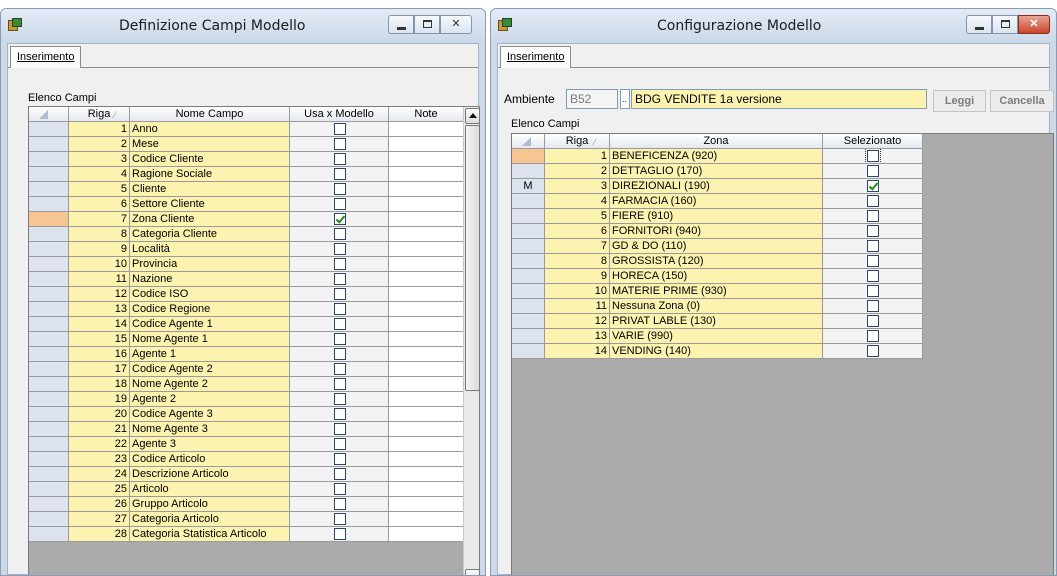 This screenshot has height=576, width=1057. What do you see at coordinates (1022, 101) in the screenshot?
I see `cancella-button: Cancella` at bounding box center [1022, 101].